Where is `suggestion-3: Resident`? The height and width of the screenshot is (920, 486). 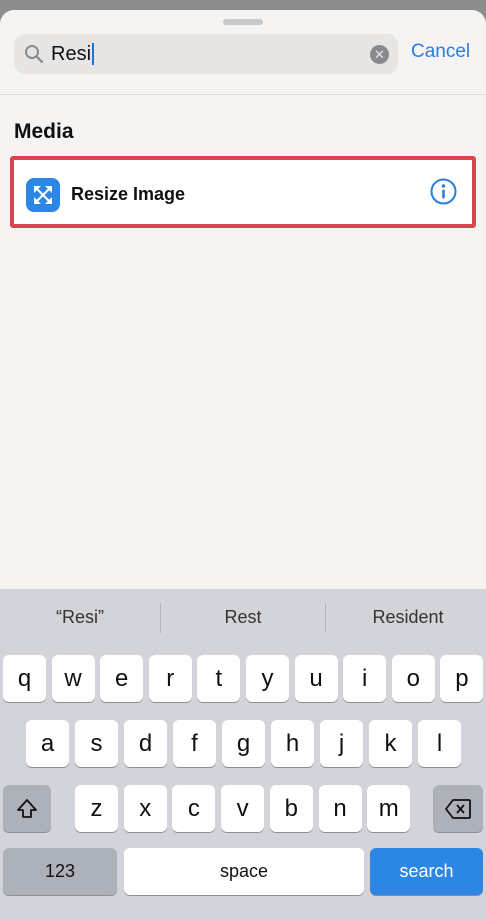
suggestion-3: Resident is located at coordinates (406, 617).